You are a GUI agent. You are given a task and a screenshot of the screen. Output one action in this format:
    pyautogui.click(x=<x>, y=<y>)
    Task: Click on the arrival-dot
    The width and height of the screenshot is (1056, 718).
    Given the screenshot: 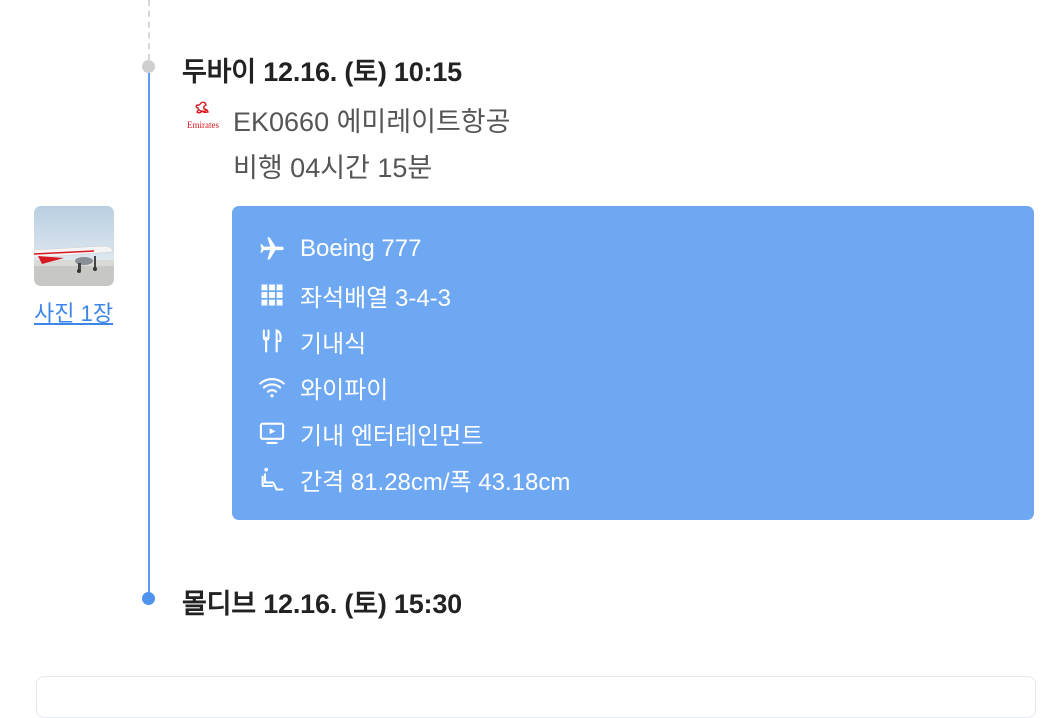 What is the action you would take?
    pyautogui.click(x=148, y=598)
    